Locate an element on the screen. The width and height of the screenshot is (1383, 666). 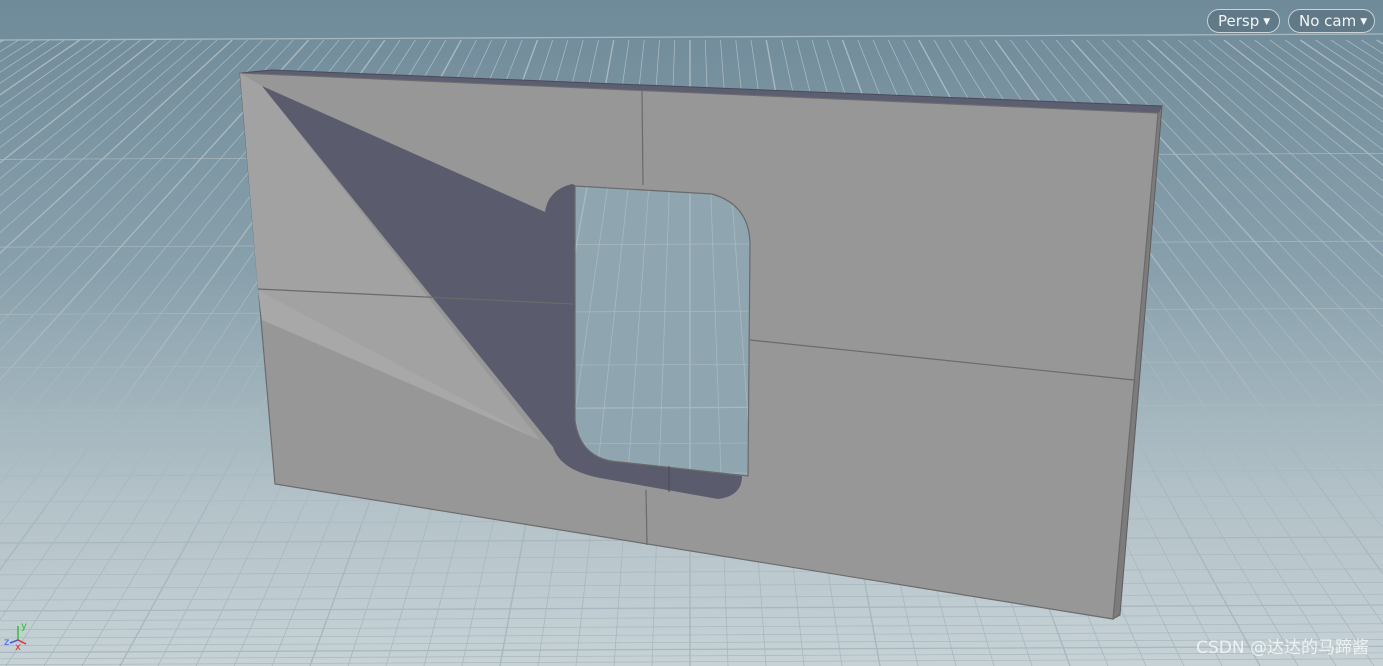
axis-z-label: z is located at coordinates (6, 642).